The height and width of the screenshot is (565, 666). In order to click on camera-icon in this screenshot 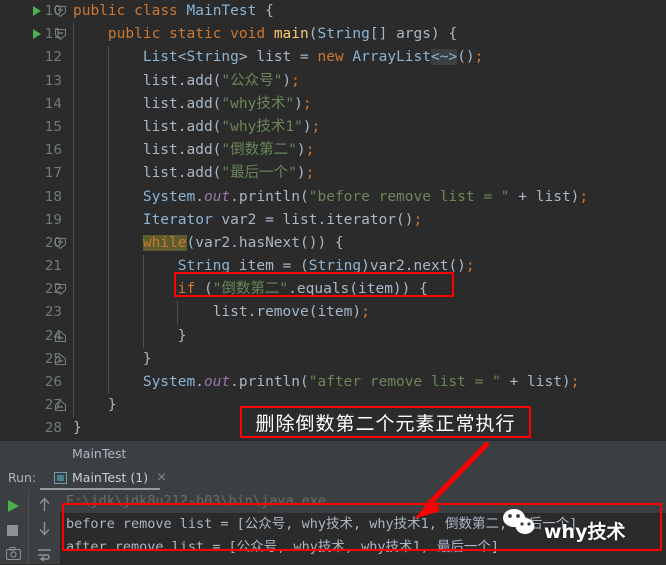, I will do `click(13, 554)`.